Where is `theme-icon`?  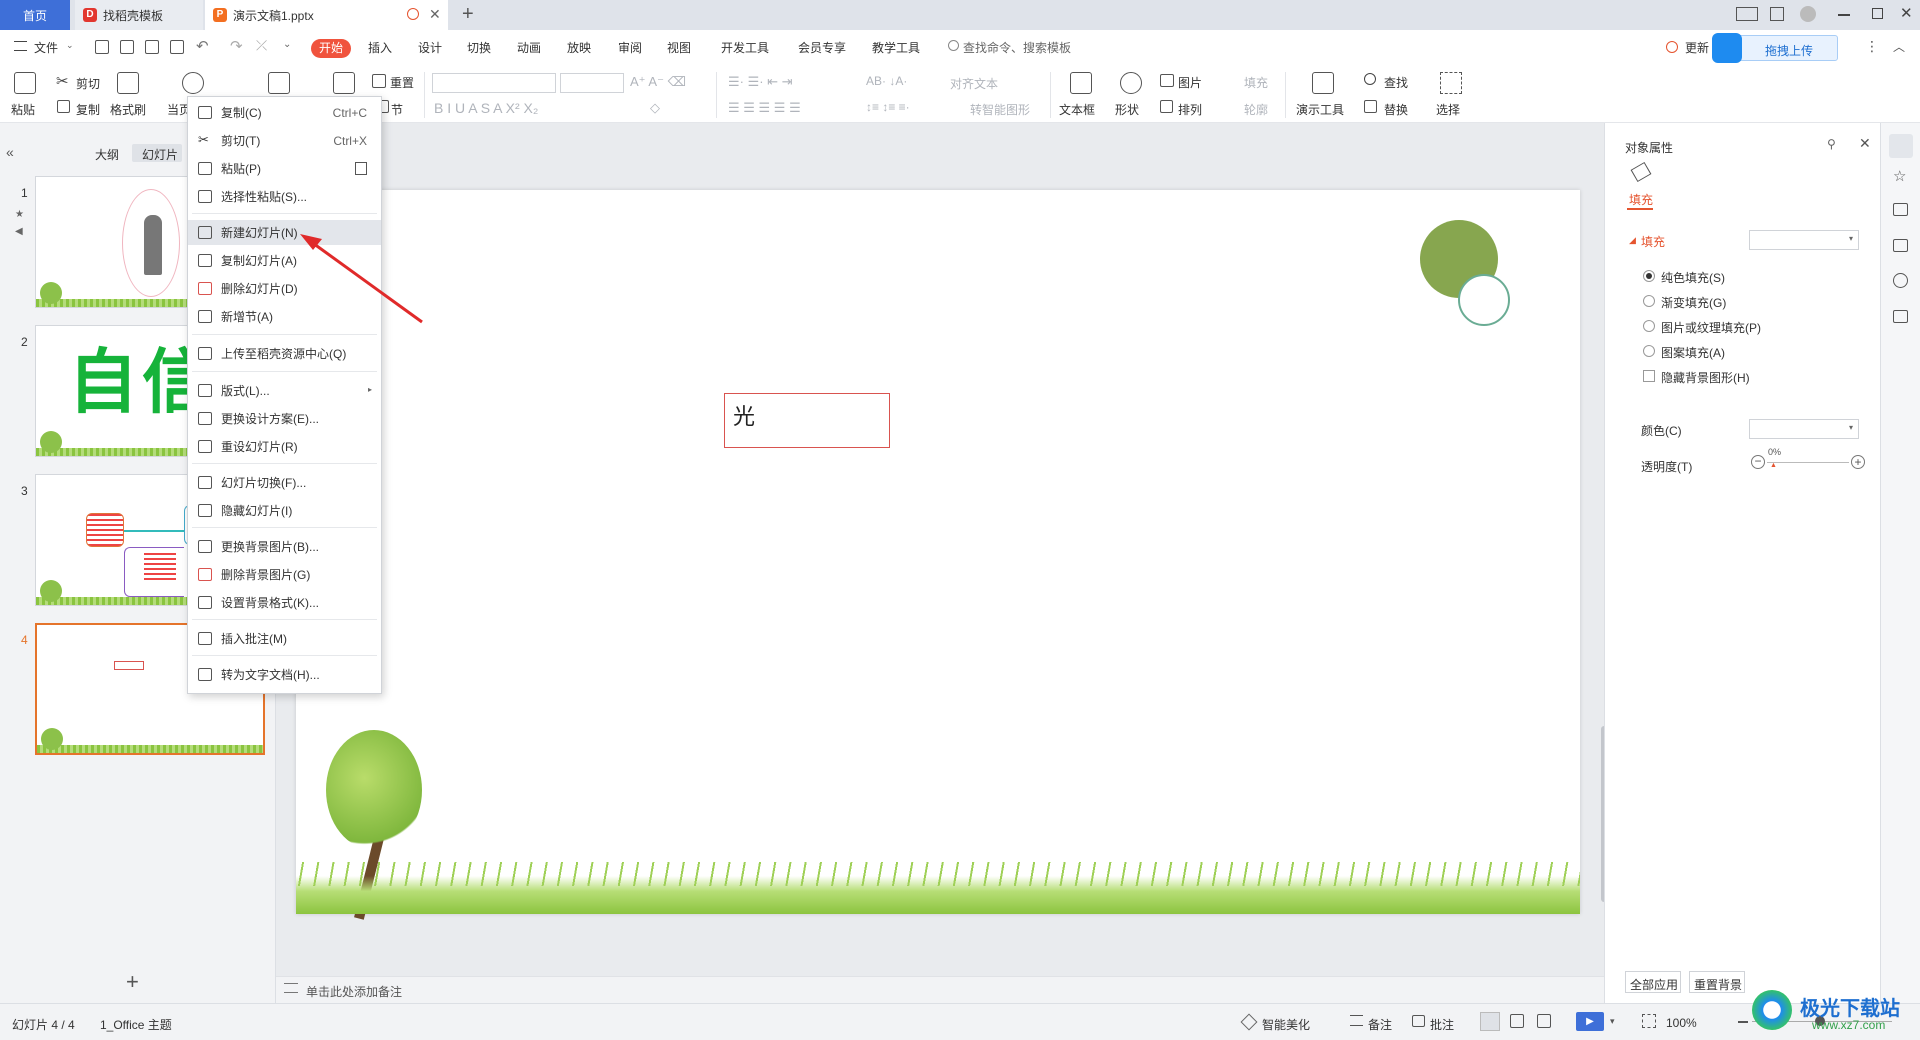
theme-icon is located at coordinates (1900, 280).